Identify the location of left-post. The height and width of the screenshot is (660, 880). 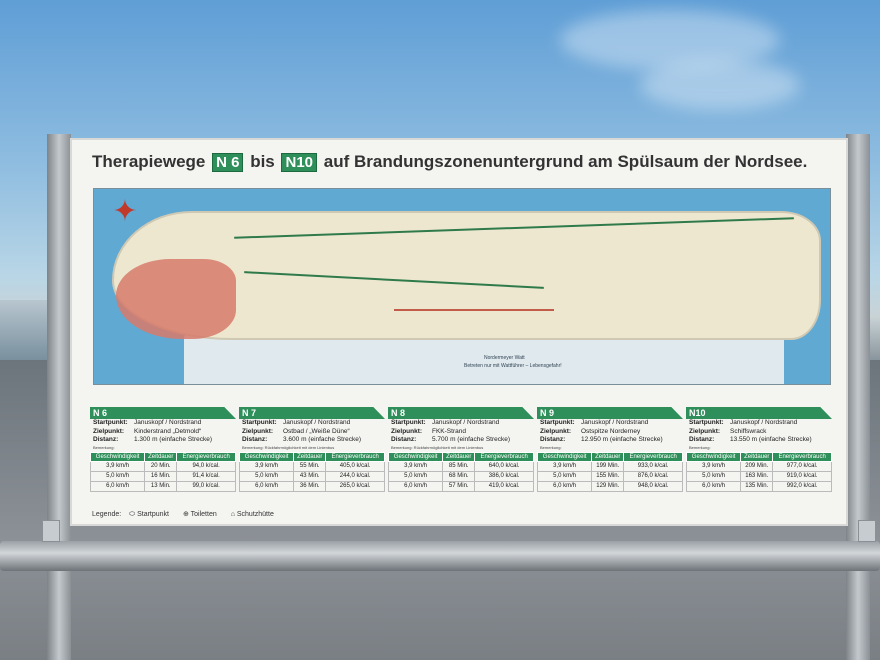
(59, 397).